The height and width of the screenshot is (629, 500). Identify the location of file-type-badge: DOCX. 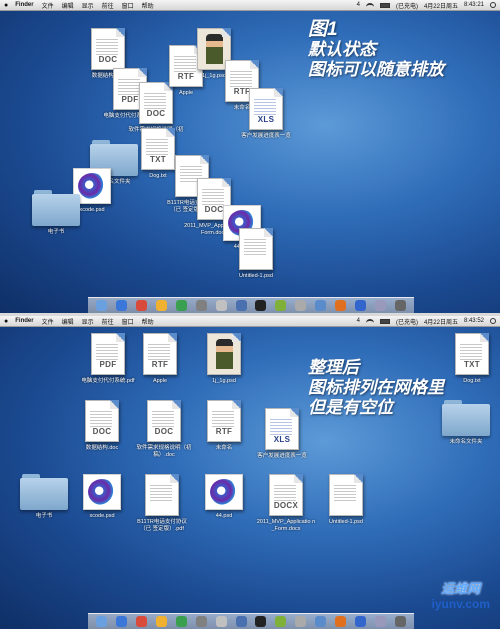
(286, 505).